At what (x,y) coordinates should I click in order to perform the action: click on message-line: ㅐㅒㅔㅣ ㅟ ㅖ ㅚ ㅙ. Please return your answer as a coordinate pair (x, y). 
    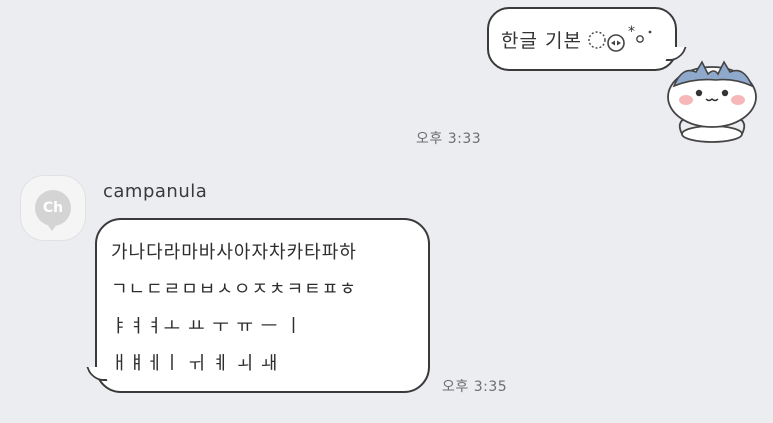
    Looking at the image, I should click on (195, 363).